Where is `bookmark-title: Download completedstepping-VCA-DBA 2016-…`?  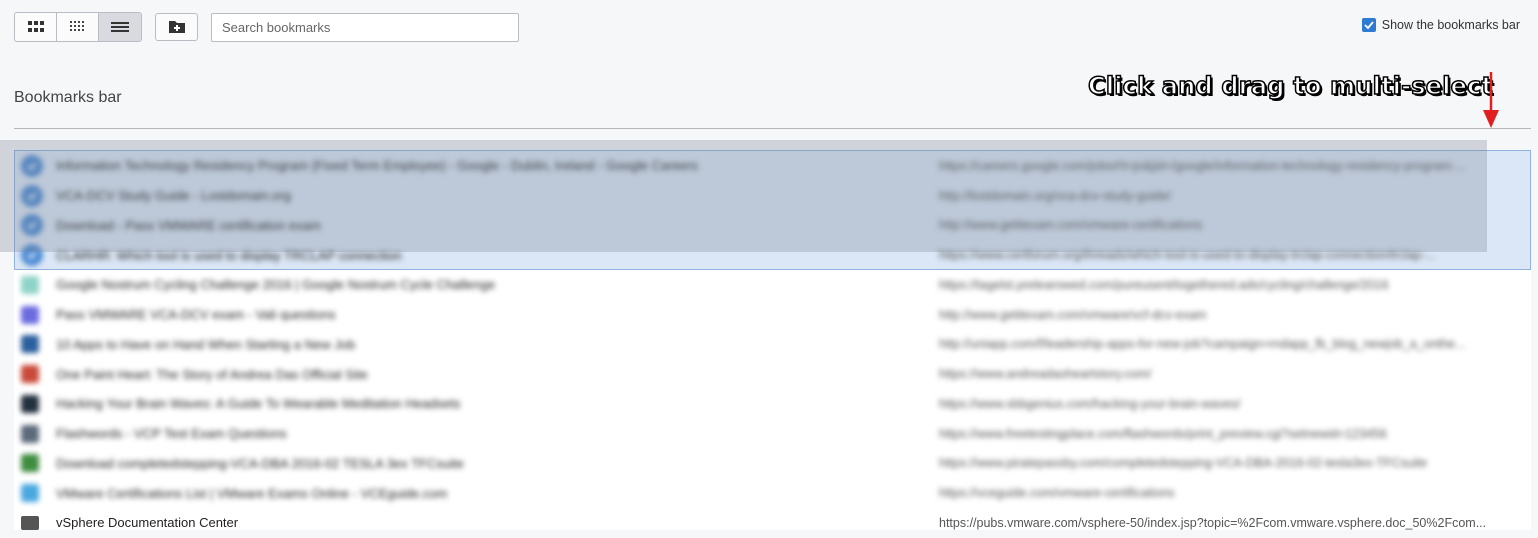
bookmark-title: Download completedstepping-VCA-DBA 2016-… is located at coordinates (260, 463).